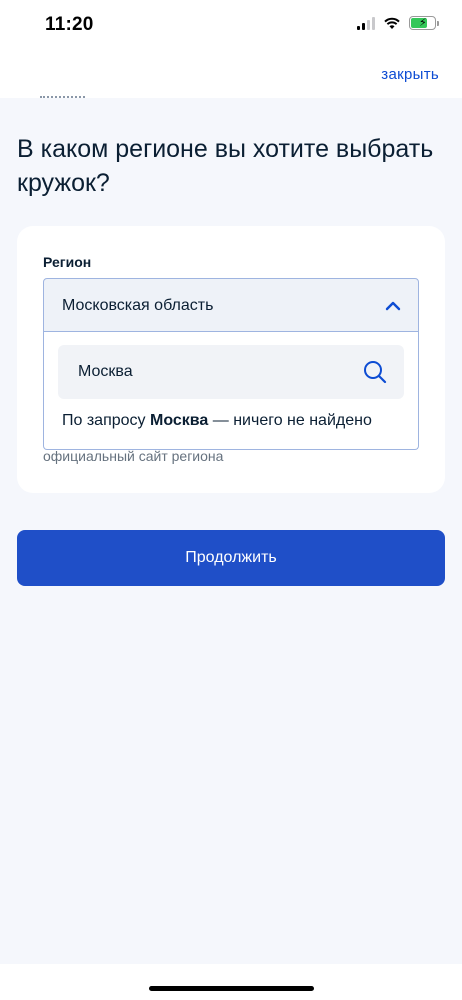 The height and width of the screenshot is (1000, 462). I want to click on region-hint-text: официальный сайт региона, so click(133, 456).